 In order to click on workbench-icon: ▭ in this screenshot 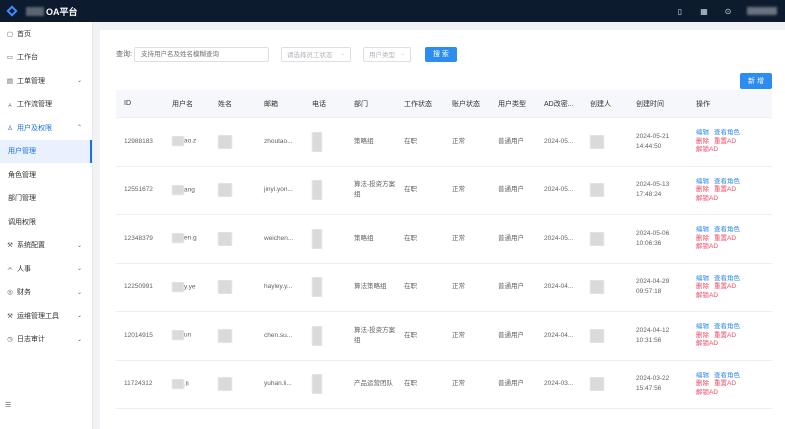, I will do `click(10, 58)`.